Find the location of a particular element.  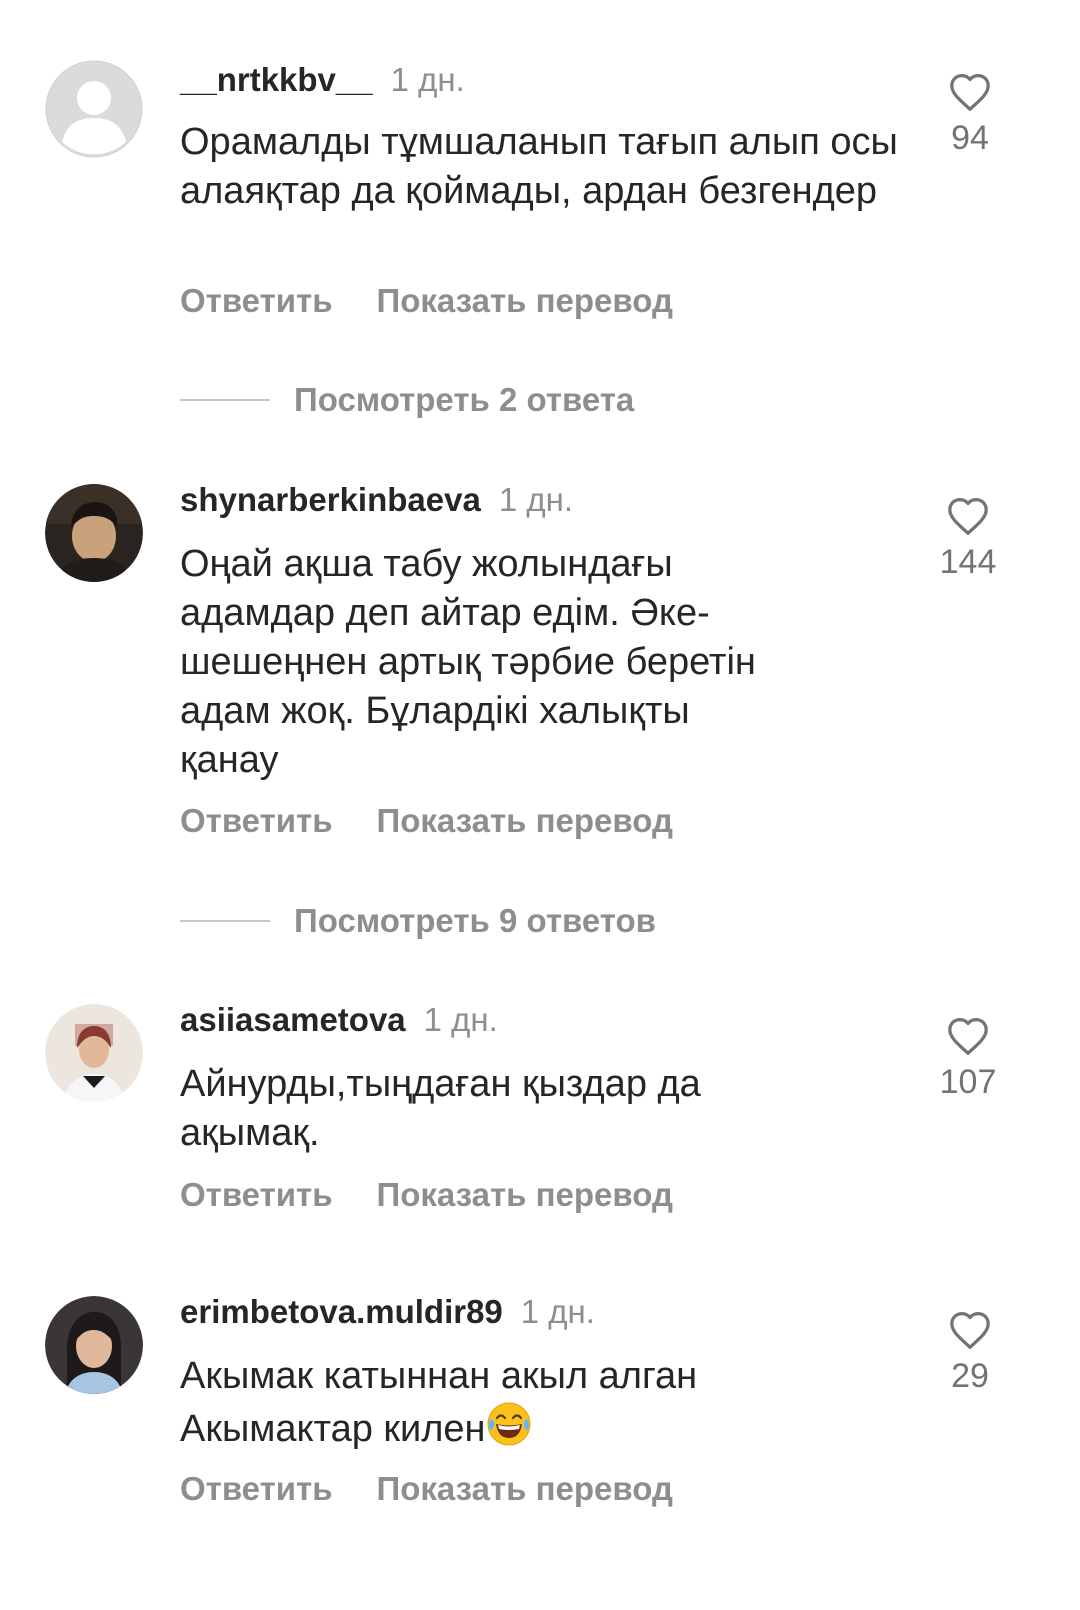

comment-username: __nrtkkbv__ is located at coordinates (276, 79).